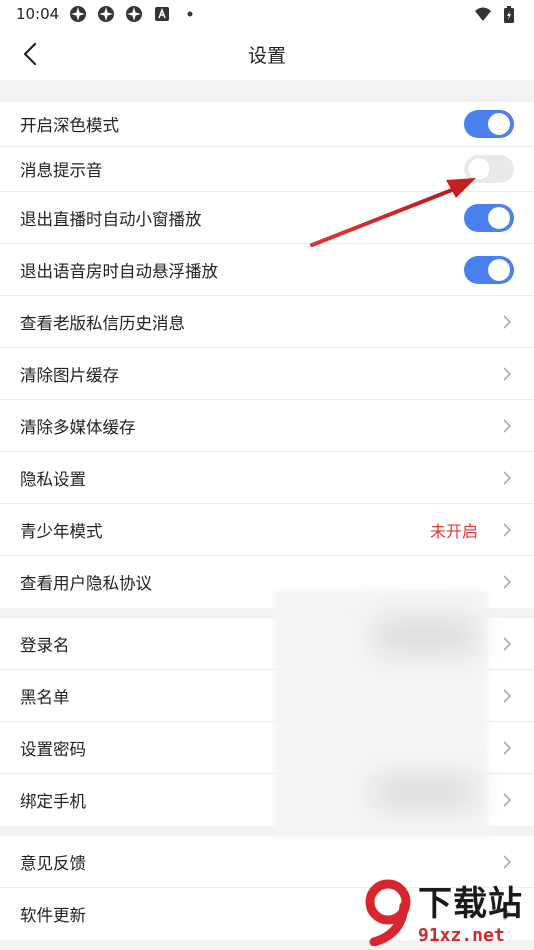 This screenshot has height=950, width=534. Describe the element at coordinates (461, 935) in the screenshot. I see `watermark-url: 91xz.net` at that location.